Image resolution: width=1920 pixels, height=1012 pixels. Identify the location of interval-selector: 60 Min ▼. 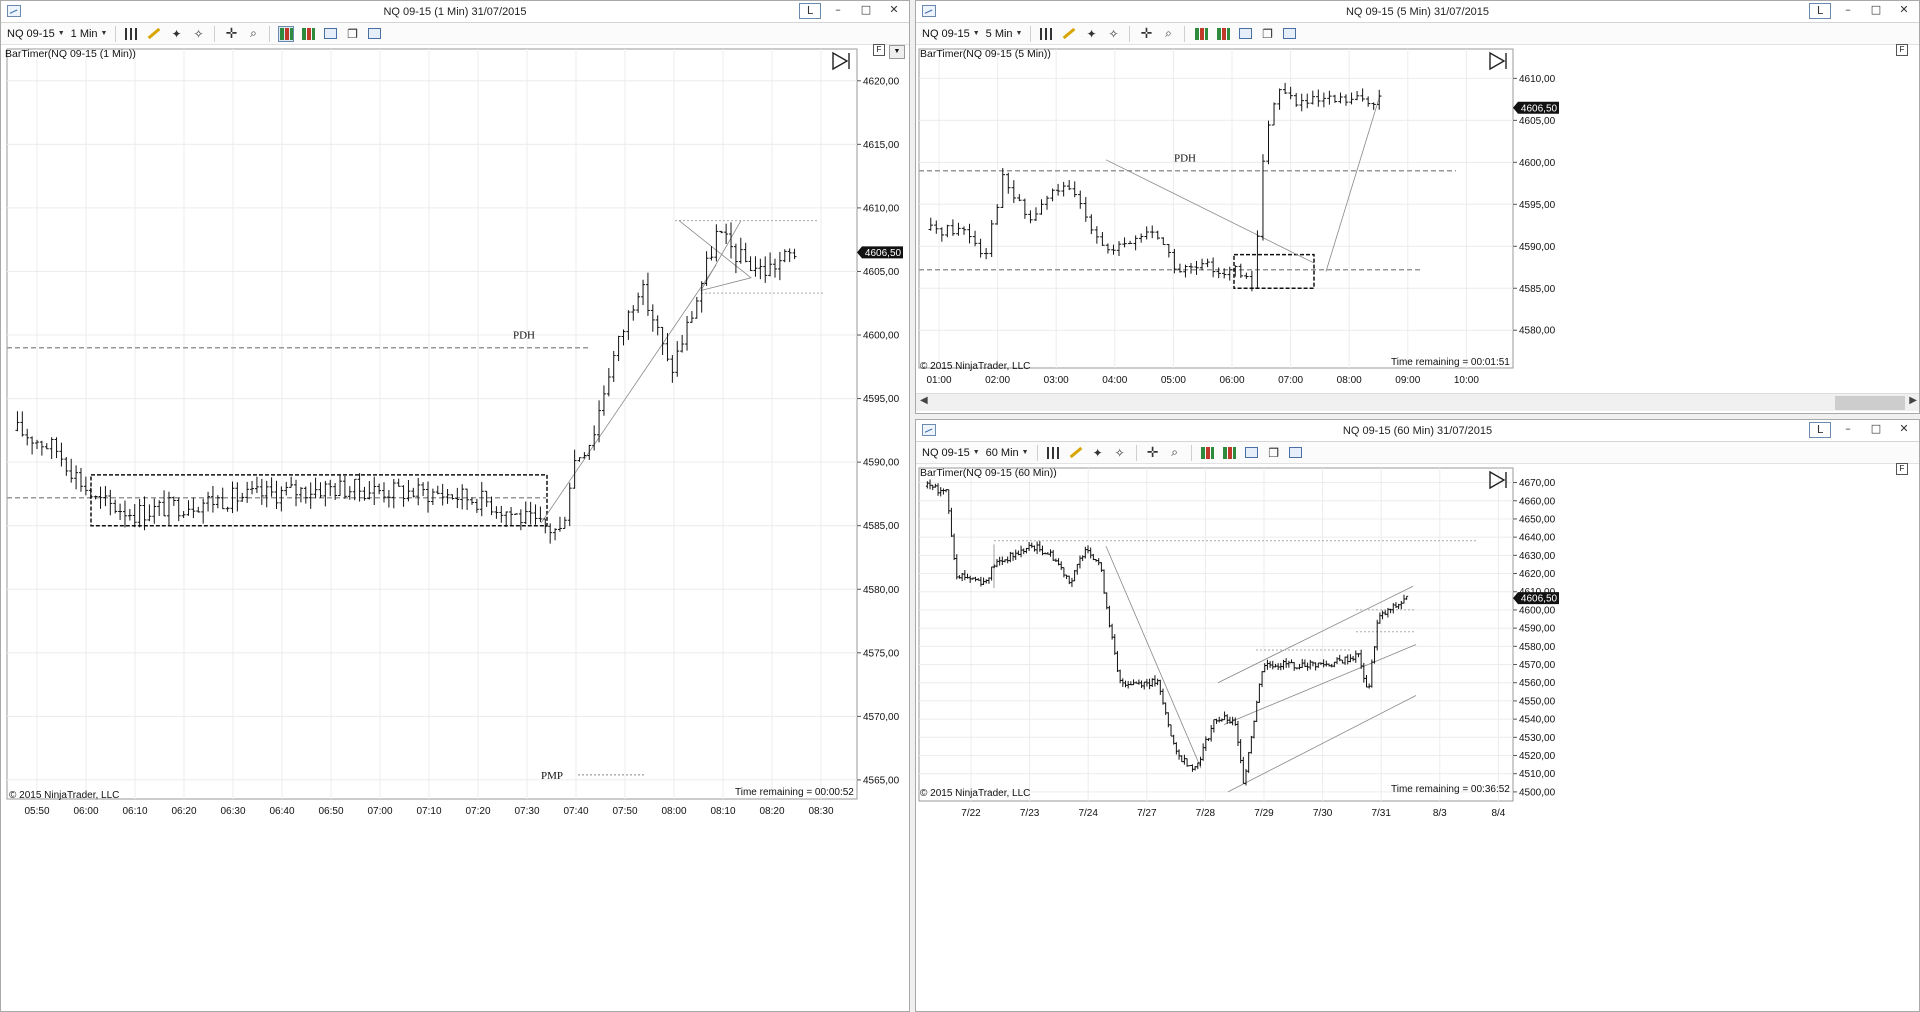
(1007, 453).